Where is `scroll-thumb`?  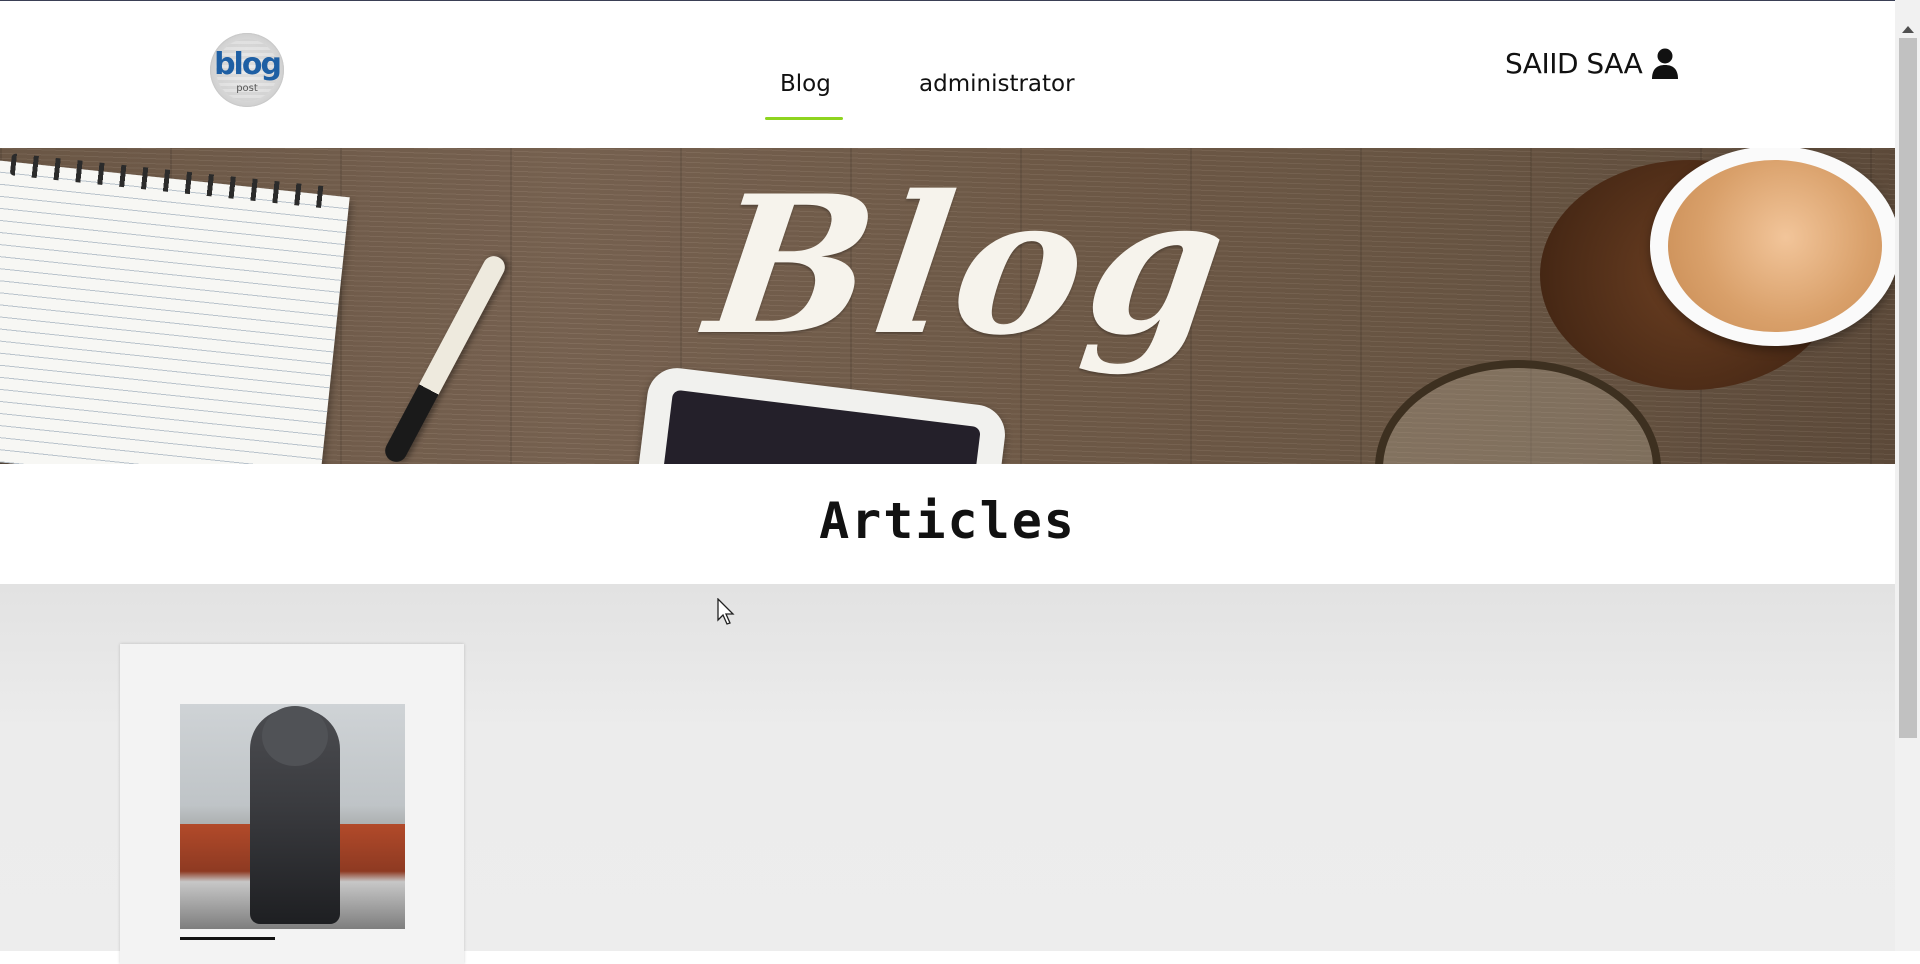
scroll-thumb is located at coordinates (1908, 388).